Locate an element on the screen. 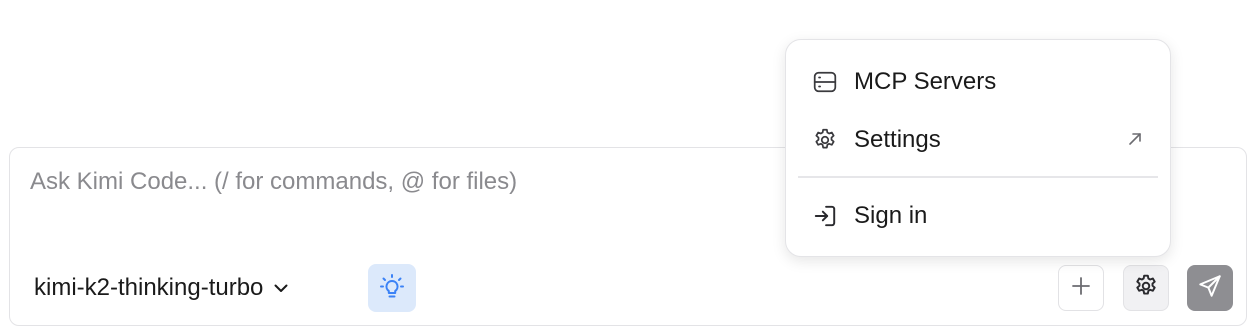 This screenshot has width=1258, height=336. add-button is located at coordinates (1081, 288).